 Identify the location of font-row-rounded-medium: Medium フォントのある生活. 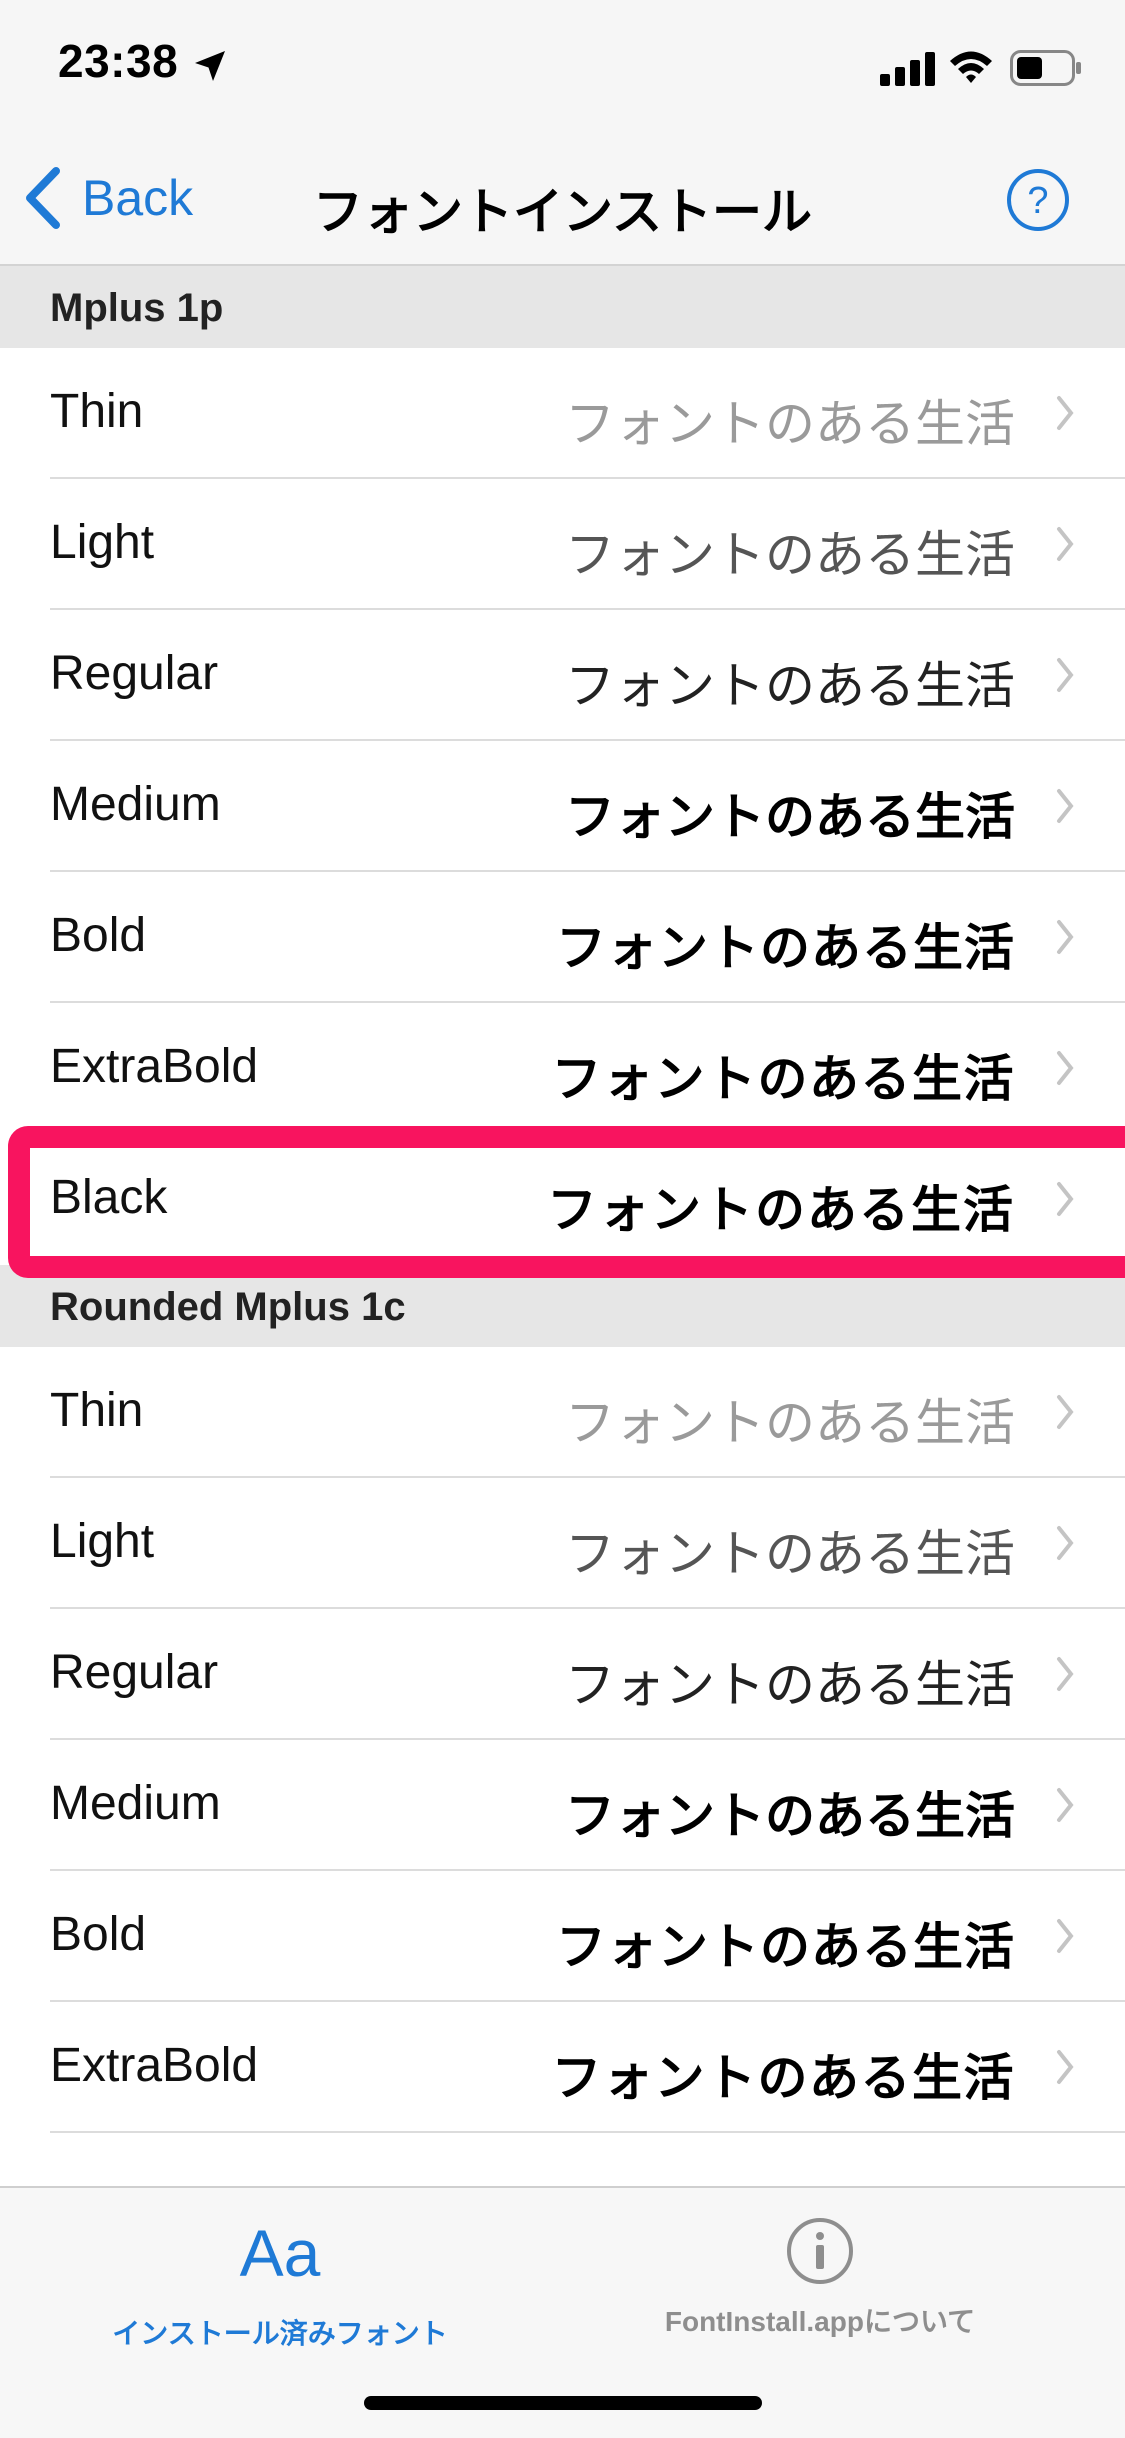
(562, 1805).